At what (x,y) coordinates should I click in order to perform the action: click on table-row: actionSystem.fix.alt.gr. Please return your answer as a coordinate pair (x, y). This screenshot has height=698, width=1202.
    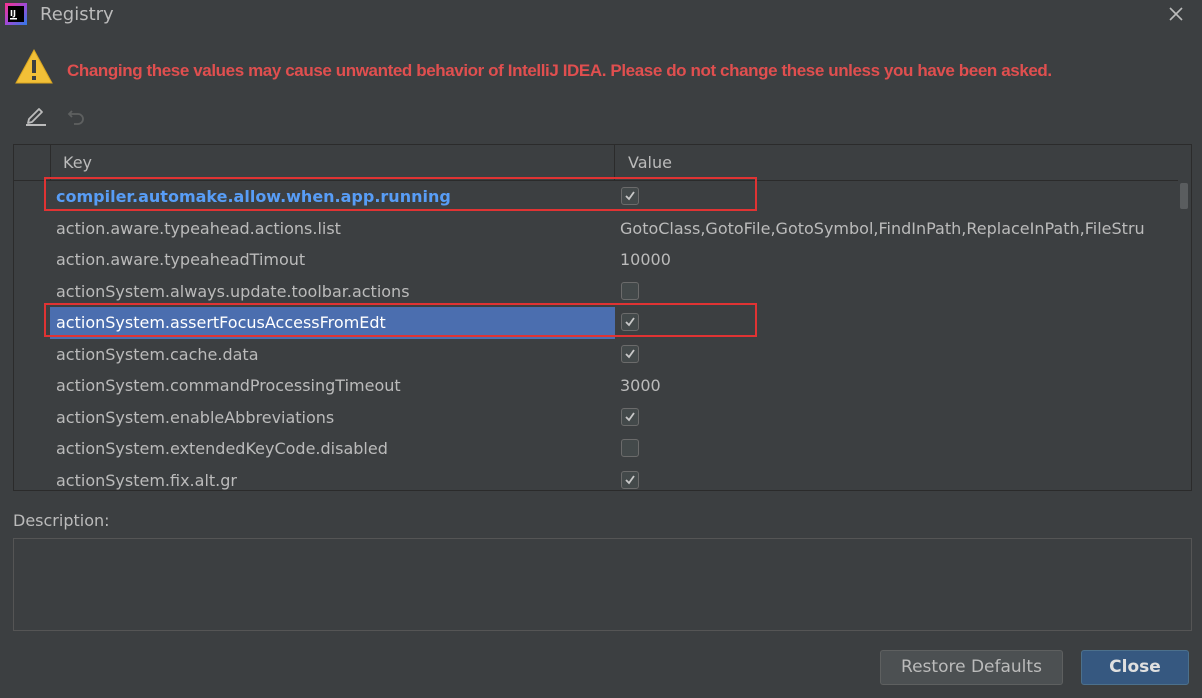
    Looking at the image, I should click on (596, 478).